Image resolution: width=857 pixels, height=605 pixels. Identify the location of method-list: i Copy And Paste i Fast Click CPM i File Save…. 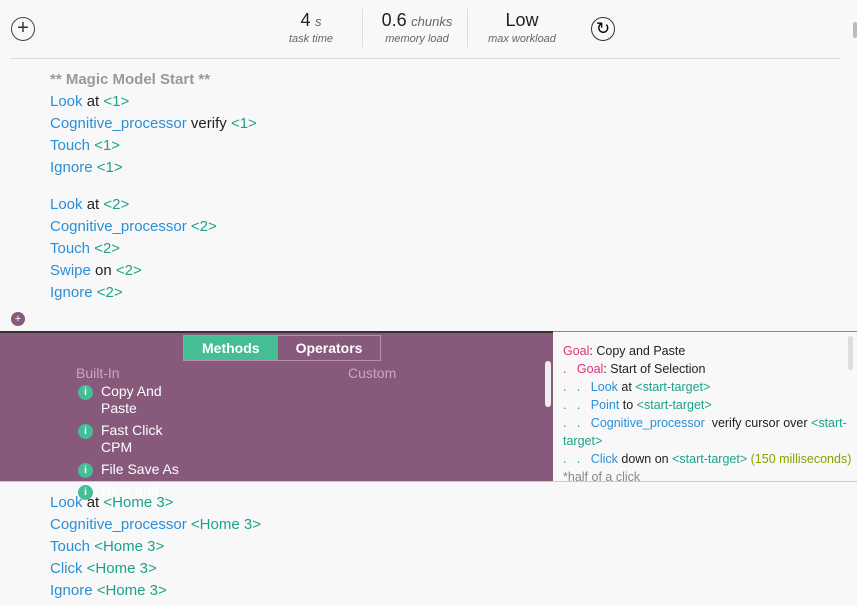
(133, 444).